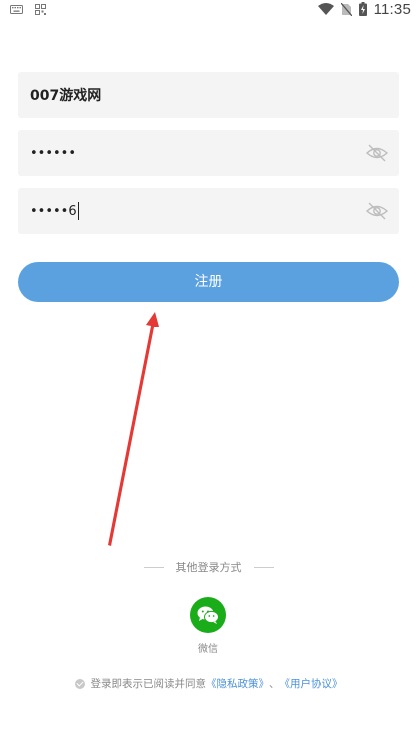  Describe the element at coordinates (208, 649) in the screenshot. I see `wechat-label: 微信` at that location.